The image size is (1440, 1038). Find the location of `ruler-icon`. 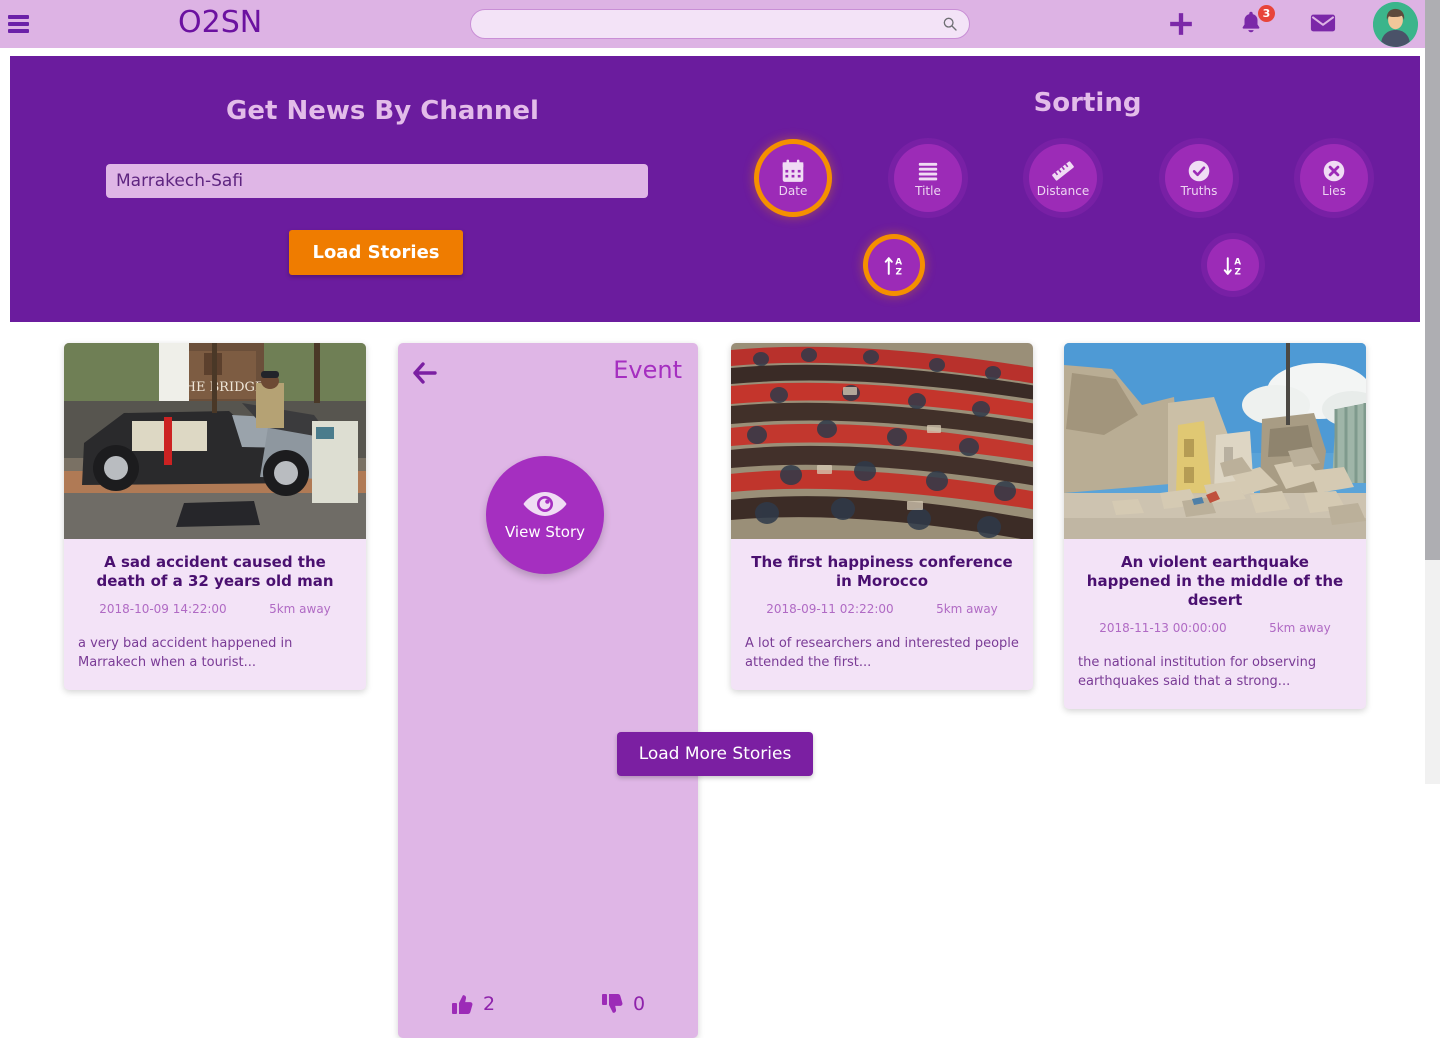

ruler-icon is located at coordinates (1063, 171).